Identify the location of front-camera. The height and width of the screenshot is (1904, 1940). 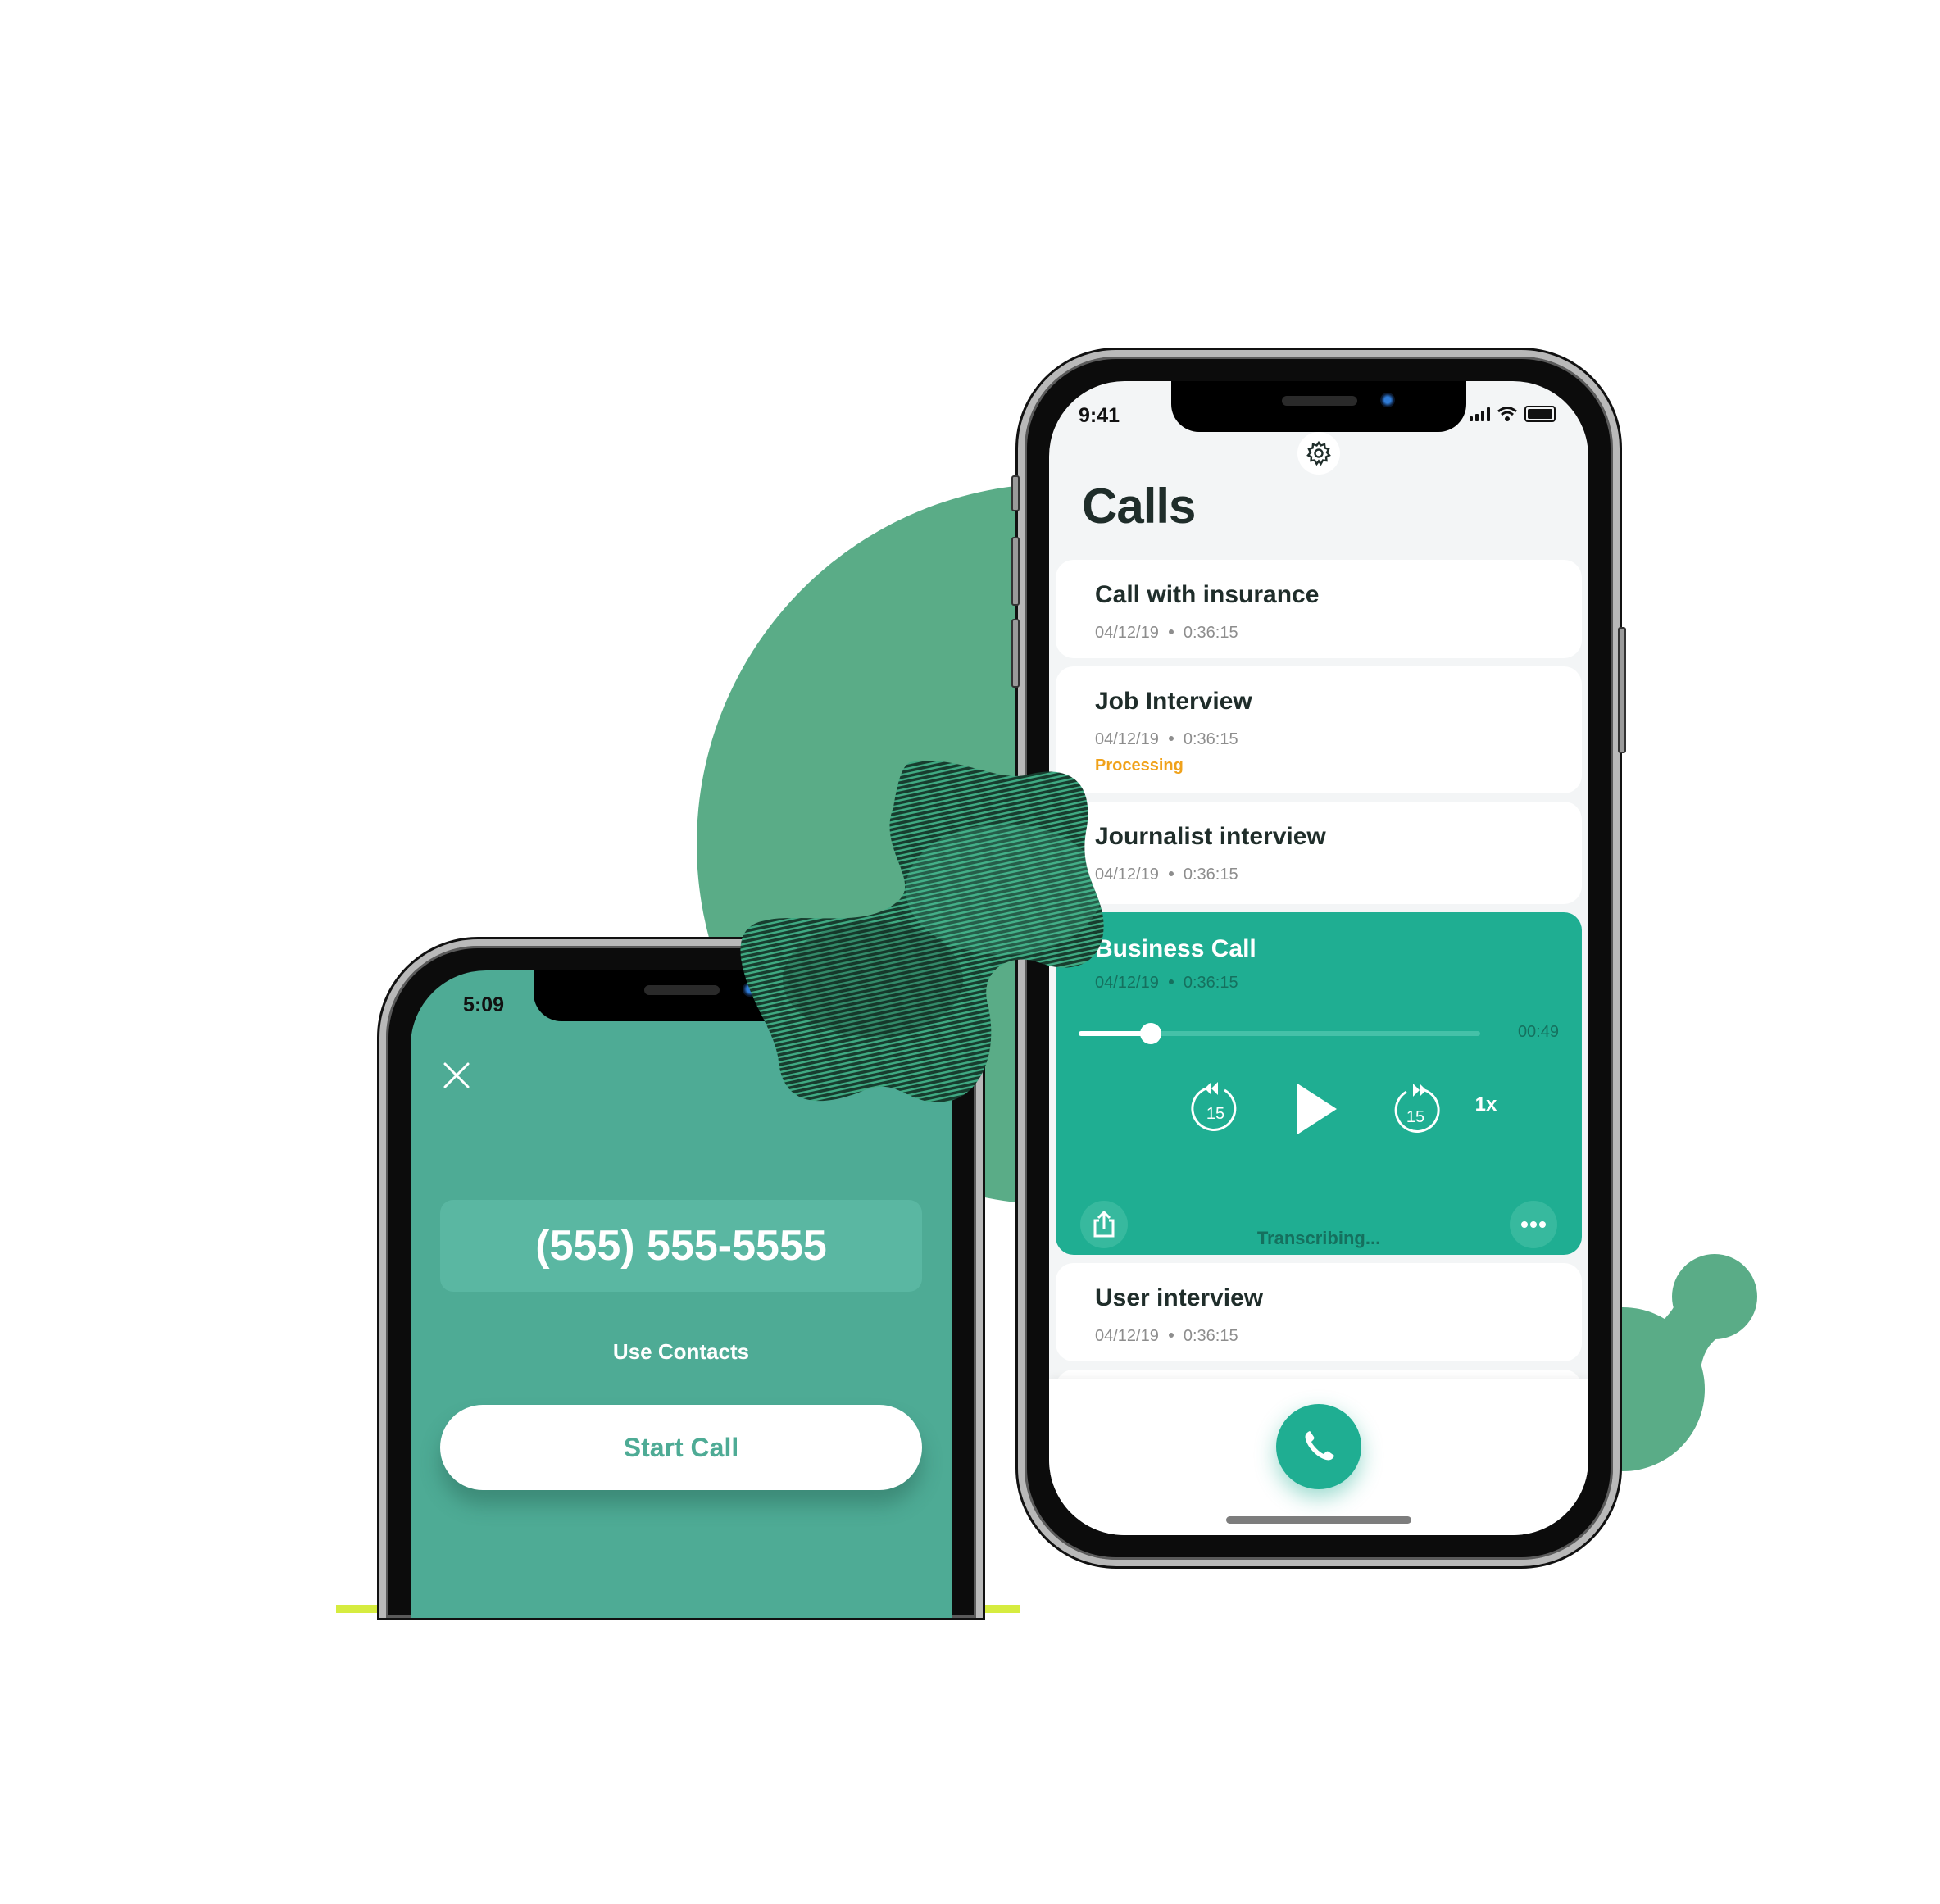
(1388, 400).